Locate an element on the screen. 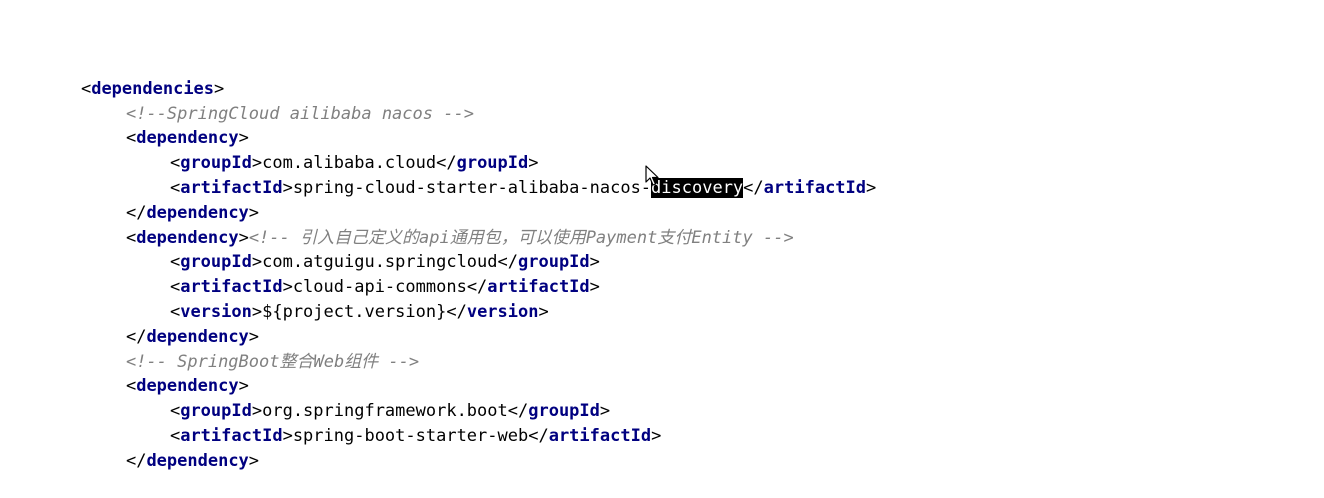 Image resolution: width=1324 pixels, height=498 pixels. text-selection: discovery is located at coordinates (697, 187).